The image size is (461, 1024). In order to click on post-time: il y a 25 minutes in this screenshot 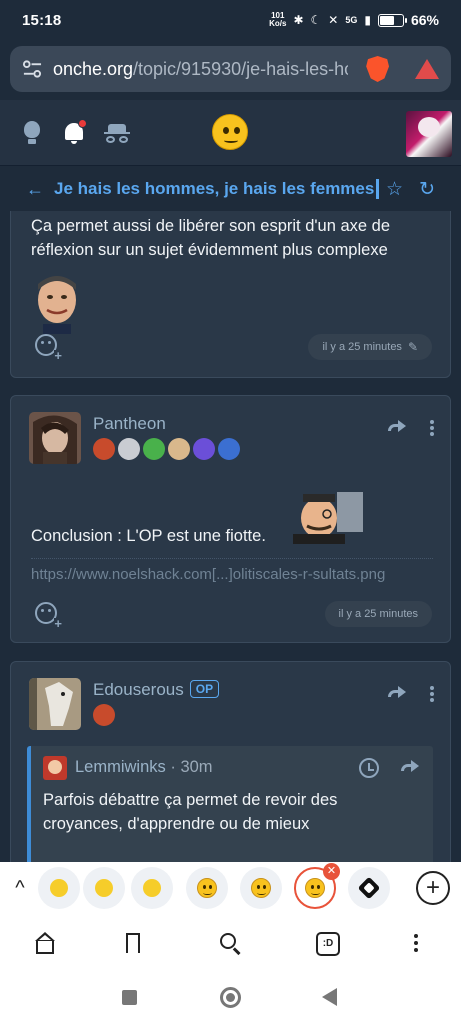, I will do `click(378, 614)`.